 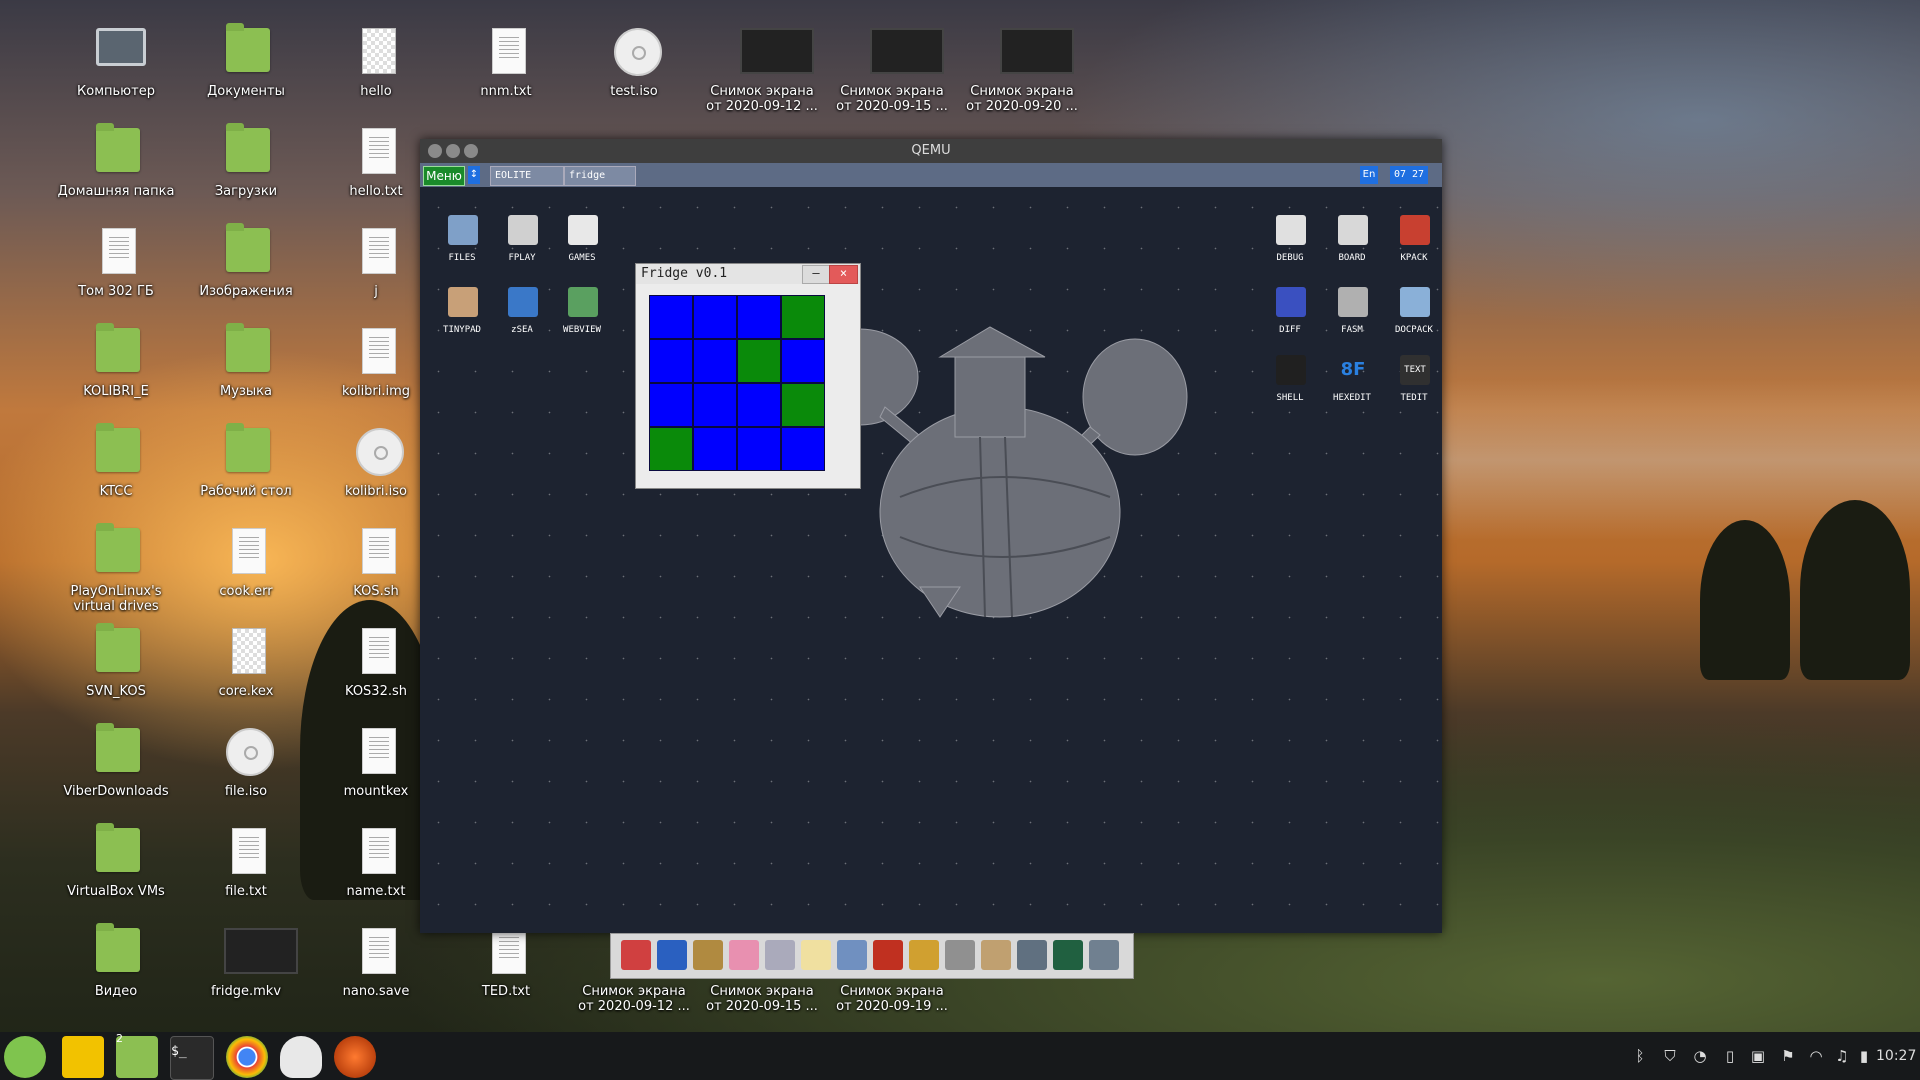 I want to click on desktop-icon: hello.txt, so click(x=376, y=155).